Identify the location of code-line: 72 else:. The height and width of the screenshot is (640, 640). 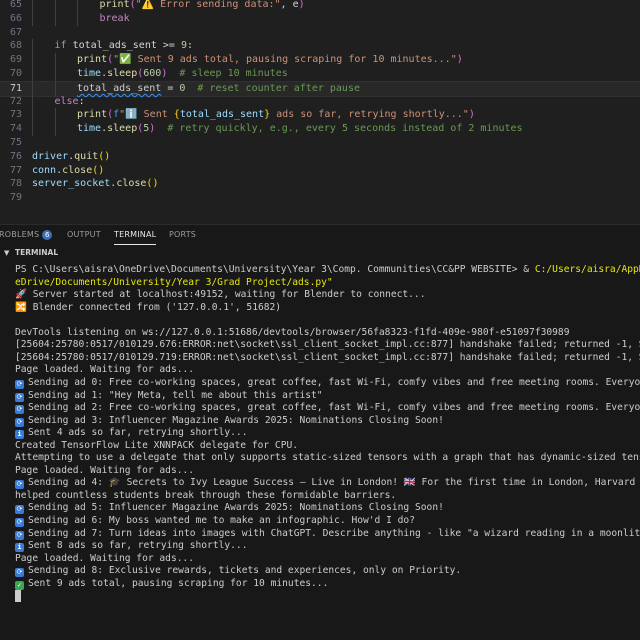
(320, 101).